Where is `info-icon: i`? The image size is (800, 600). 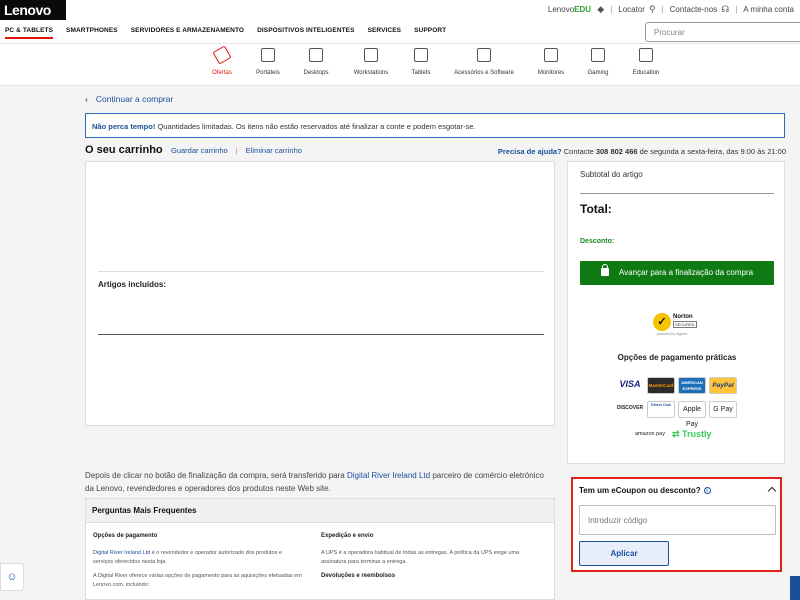
info-icon: i is located at coordinates (707, 490).